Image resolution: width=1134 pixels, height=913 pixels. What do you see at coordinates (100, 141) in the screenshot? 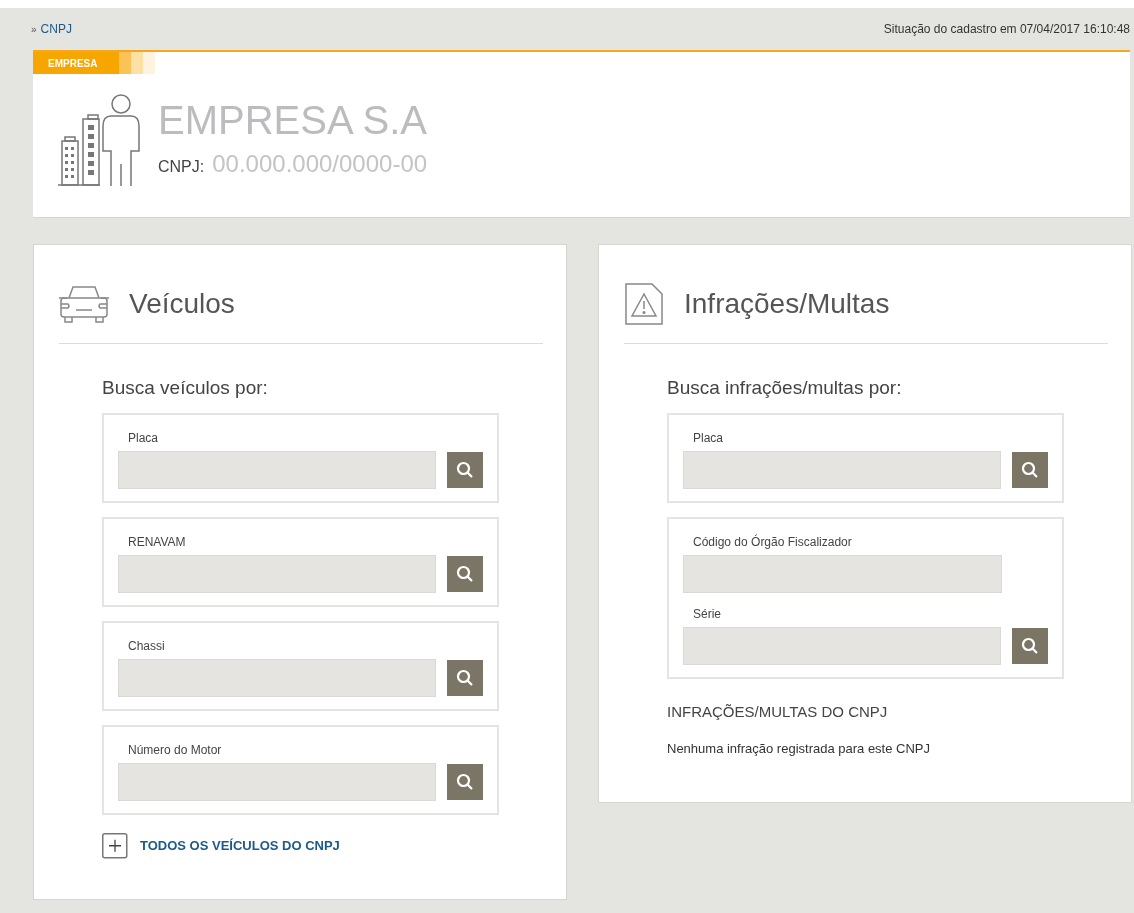
I see `building-person-icon` at bounding box center [100, 141].